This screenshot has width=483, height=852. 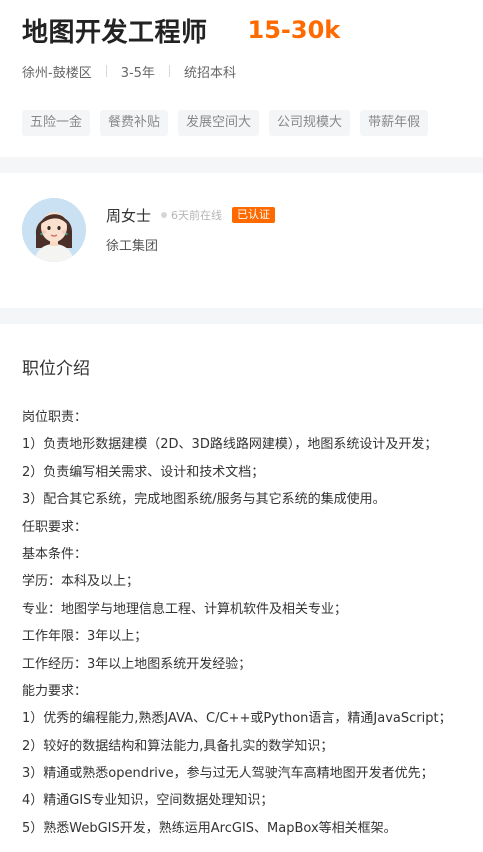 I want to click on recruiter-name: 周女士, so click(x=129, y=215).